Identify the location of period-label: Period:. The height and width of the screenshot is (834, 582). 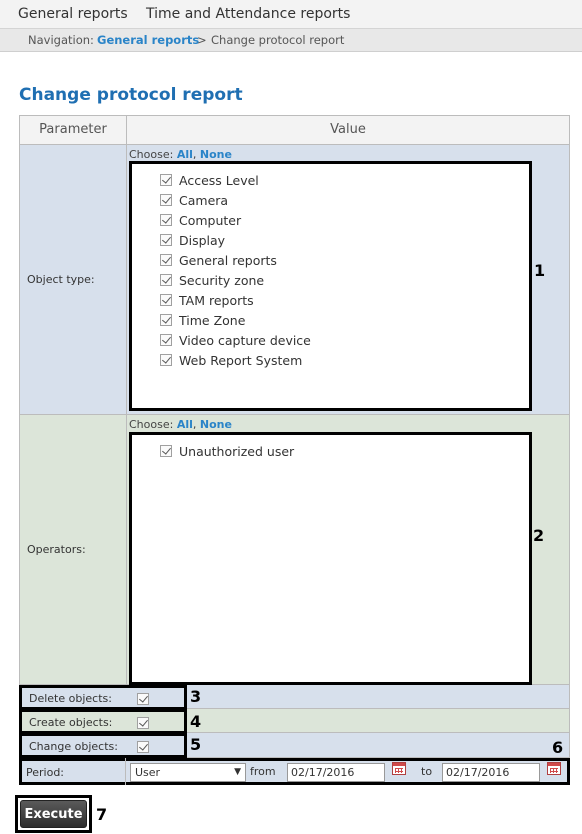
(45, 772).